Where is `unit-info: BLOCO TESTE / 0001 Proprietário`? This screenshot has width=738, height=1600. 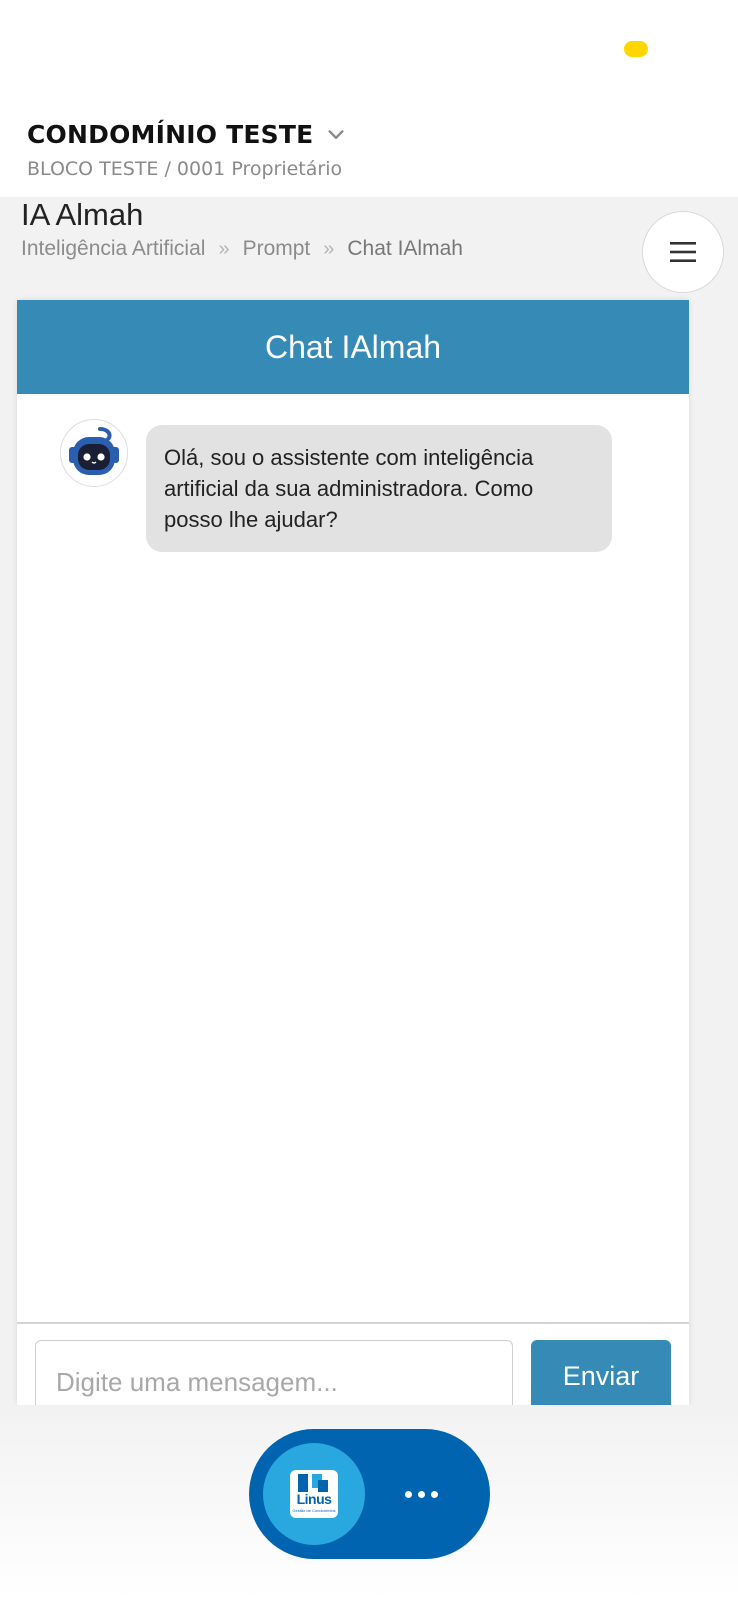 unit-info: BLOCO TESTE / 0001 Proprietário is located at coordinates (185, 169).